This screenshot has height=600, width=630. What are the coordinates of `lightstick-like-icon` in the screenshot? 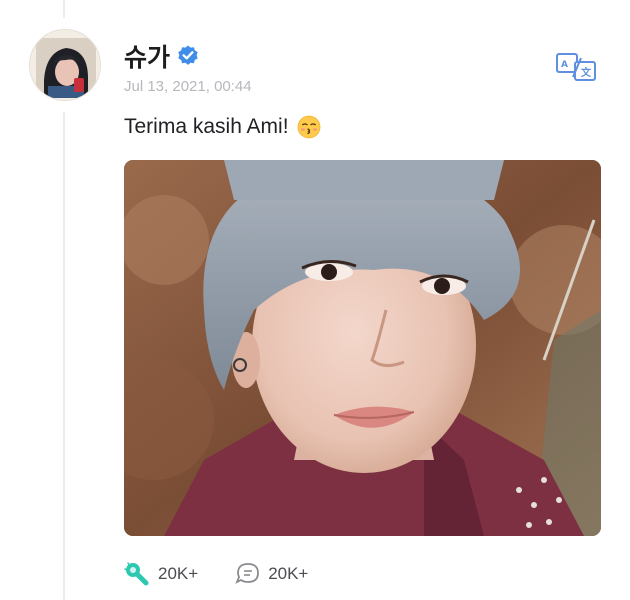 It's located at (138, 574).